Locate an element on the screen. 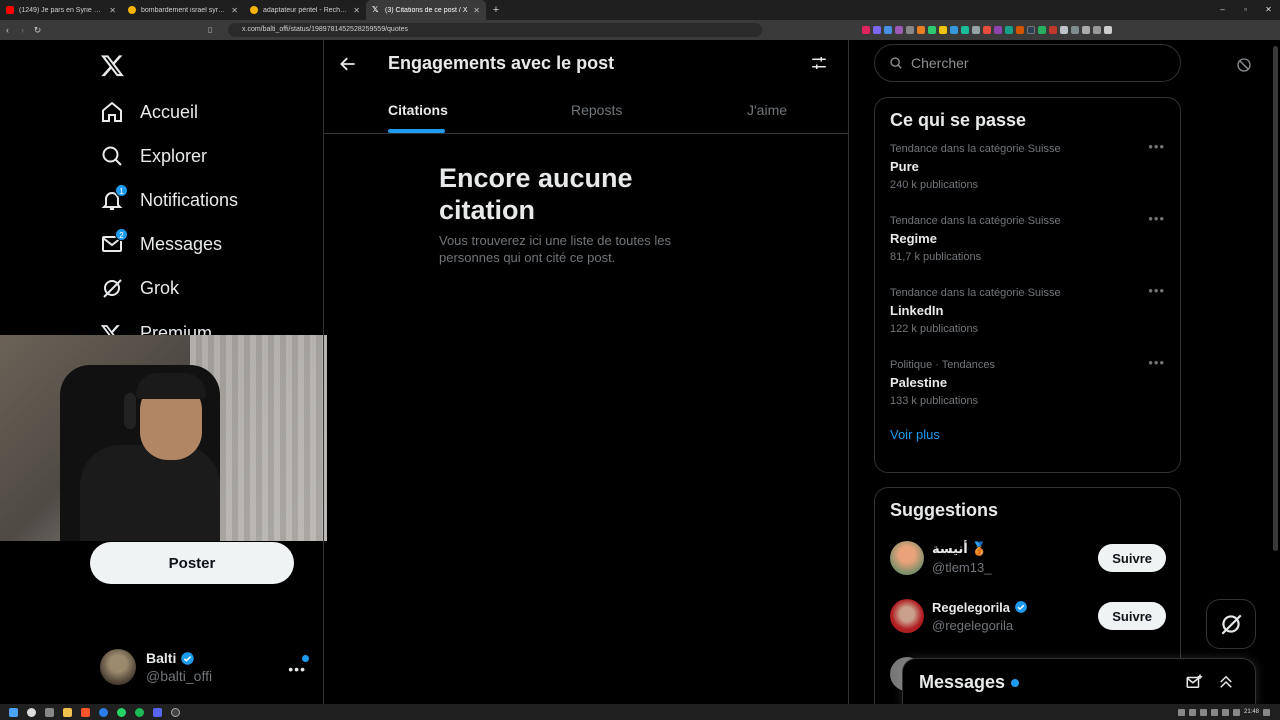  block-icon is located at coordinates (1244, 65).